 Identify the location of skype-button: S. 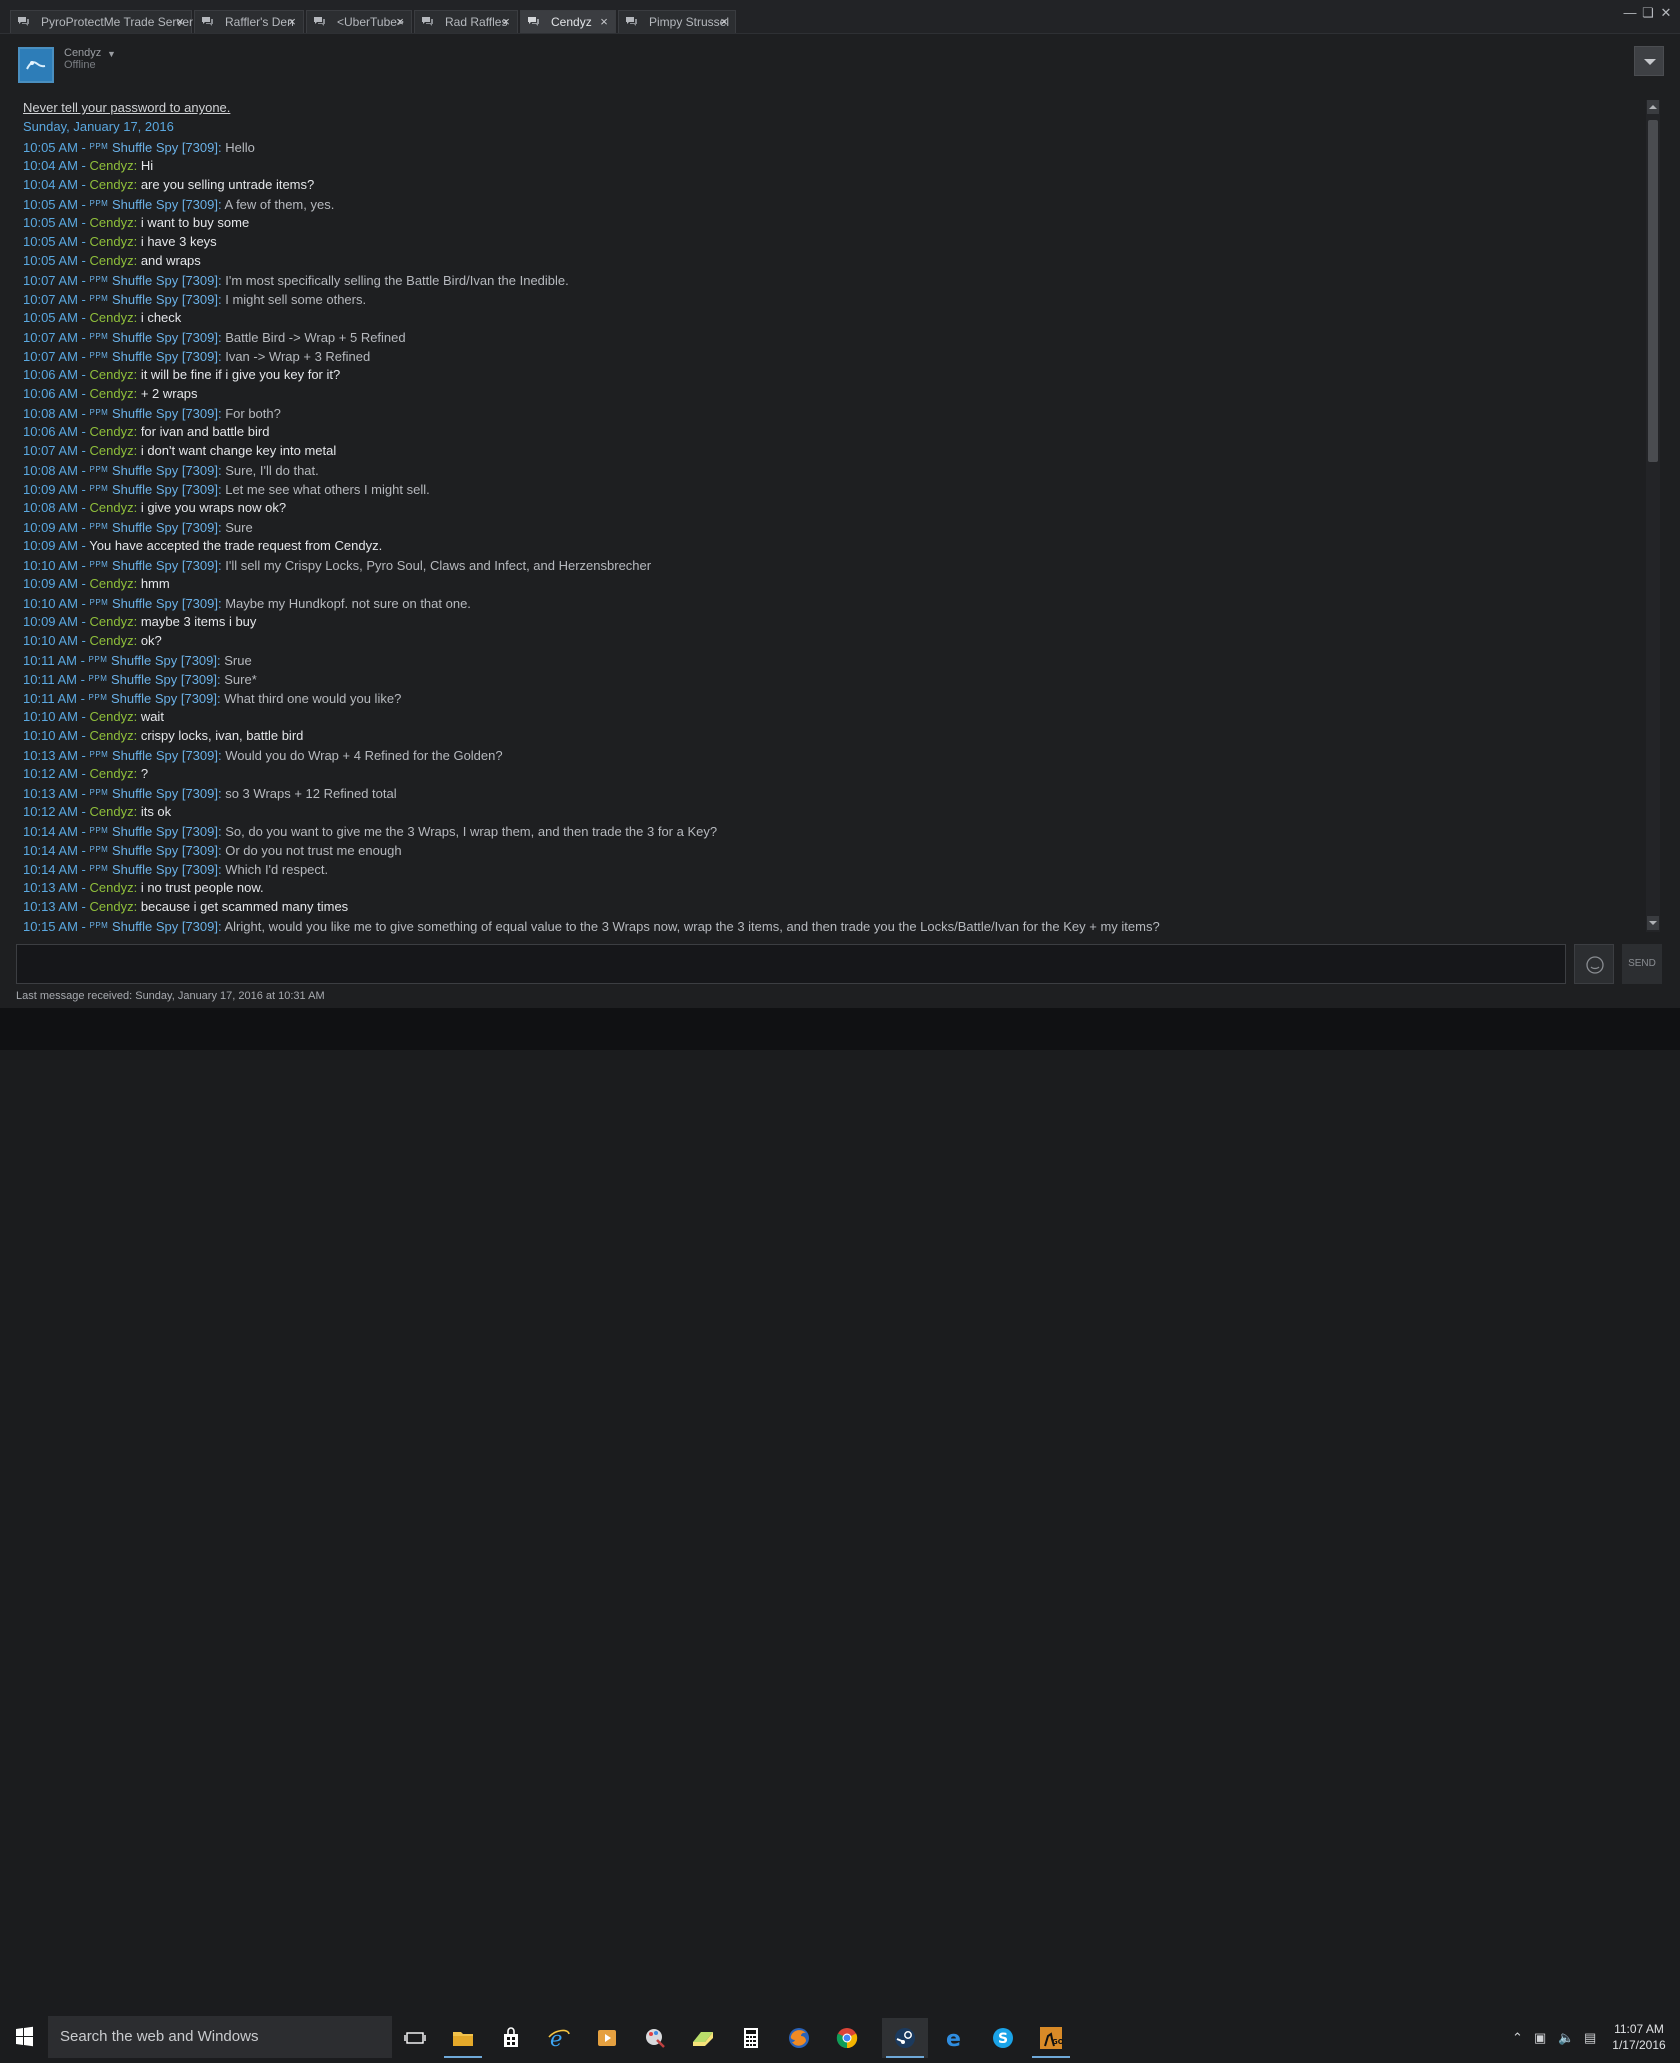
(1003, 2038).